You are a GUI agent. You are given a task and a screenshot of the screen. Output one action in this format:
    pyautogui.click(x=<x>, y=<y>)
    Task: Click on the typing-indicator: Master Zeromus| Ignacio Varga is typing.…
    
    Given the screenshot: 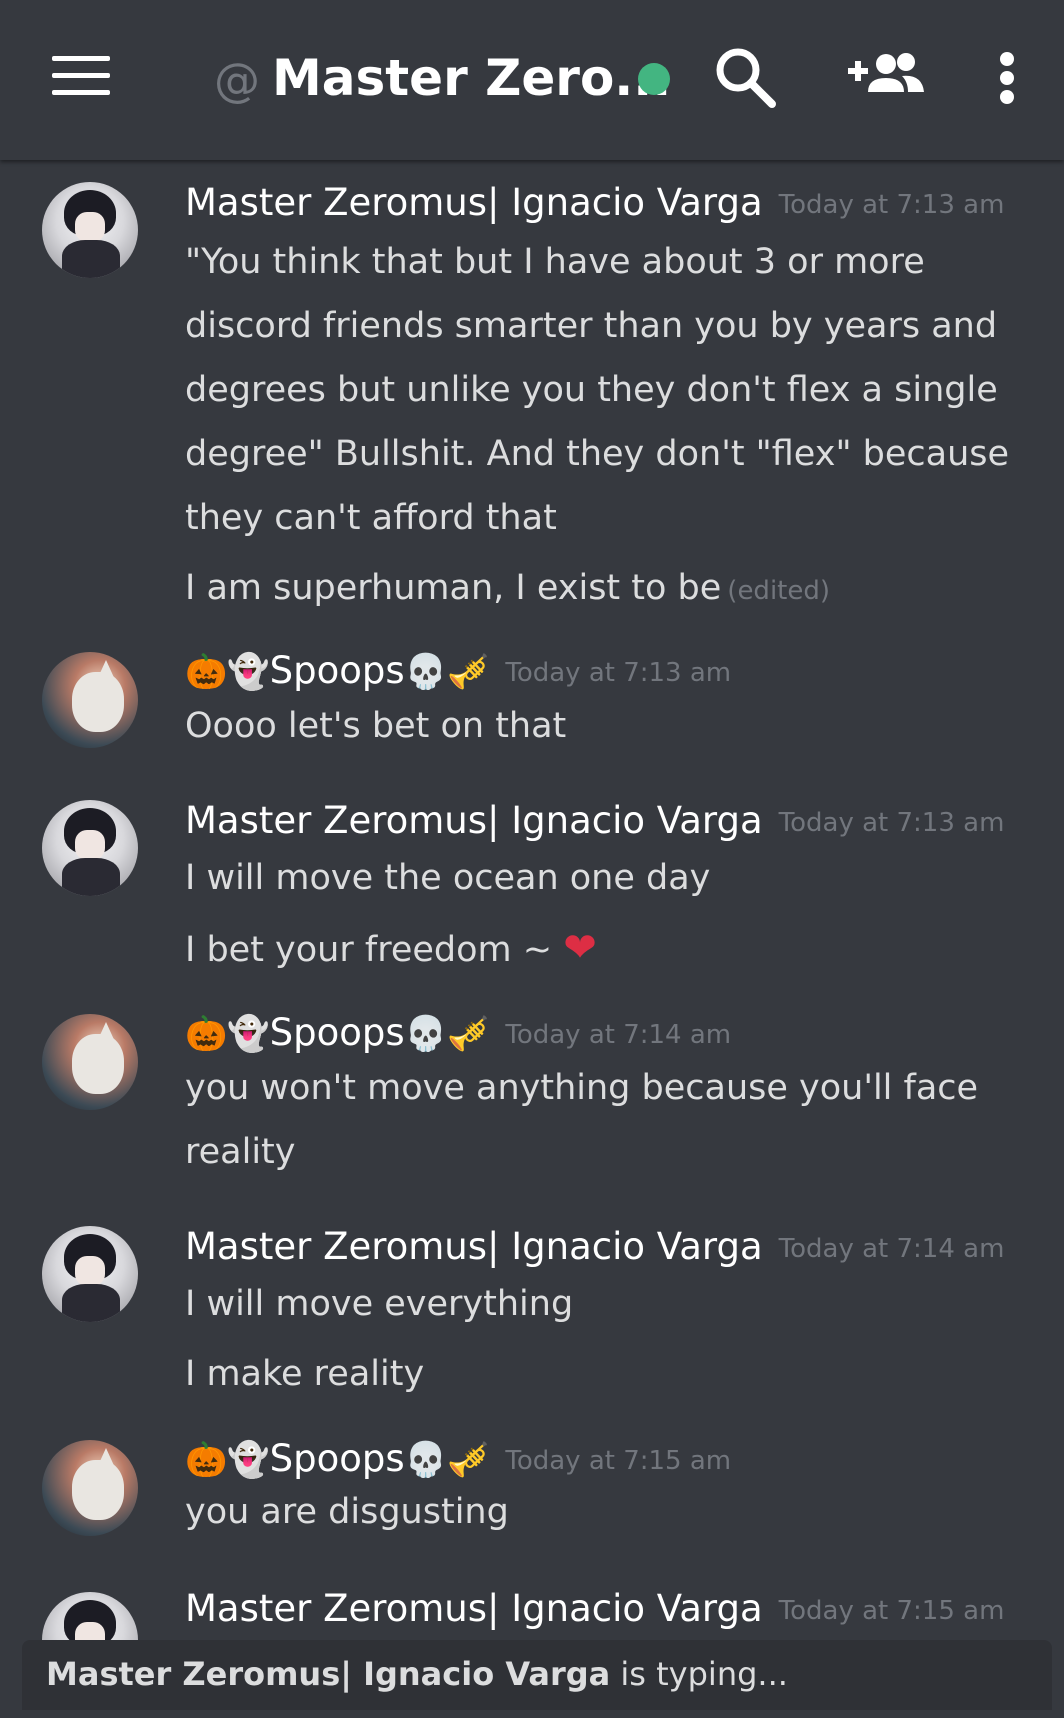 What is the action you would take?
    pyautogui.click(x=537, y=1675)
    